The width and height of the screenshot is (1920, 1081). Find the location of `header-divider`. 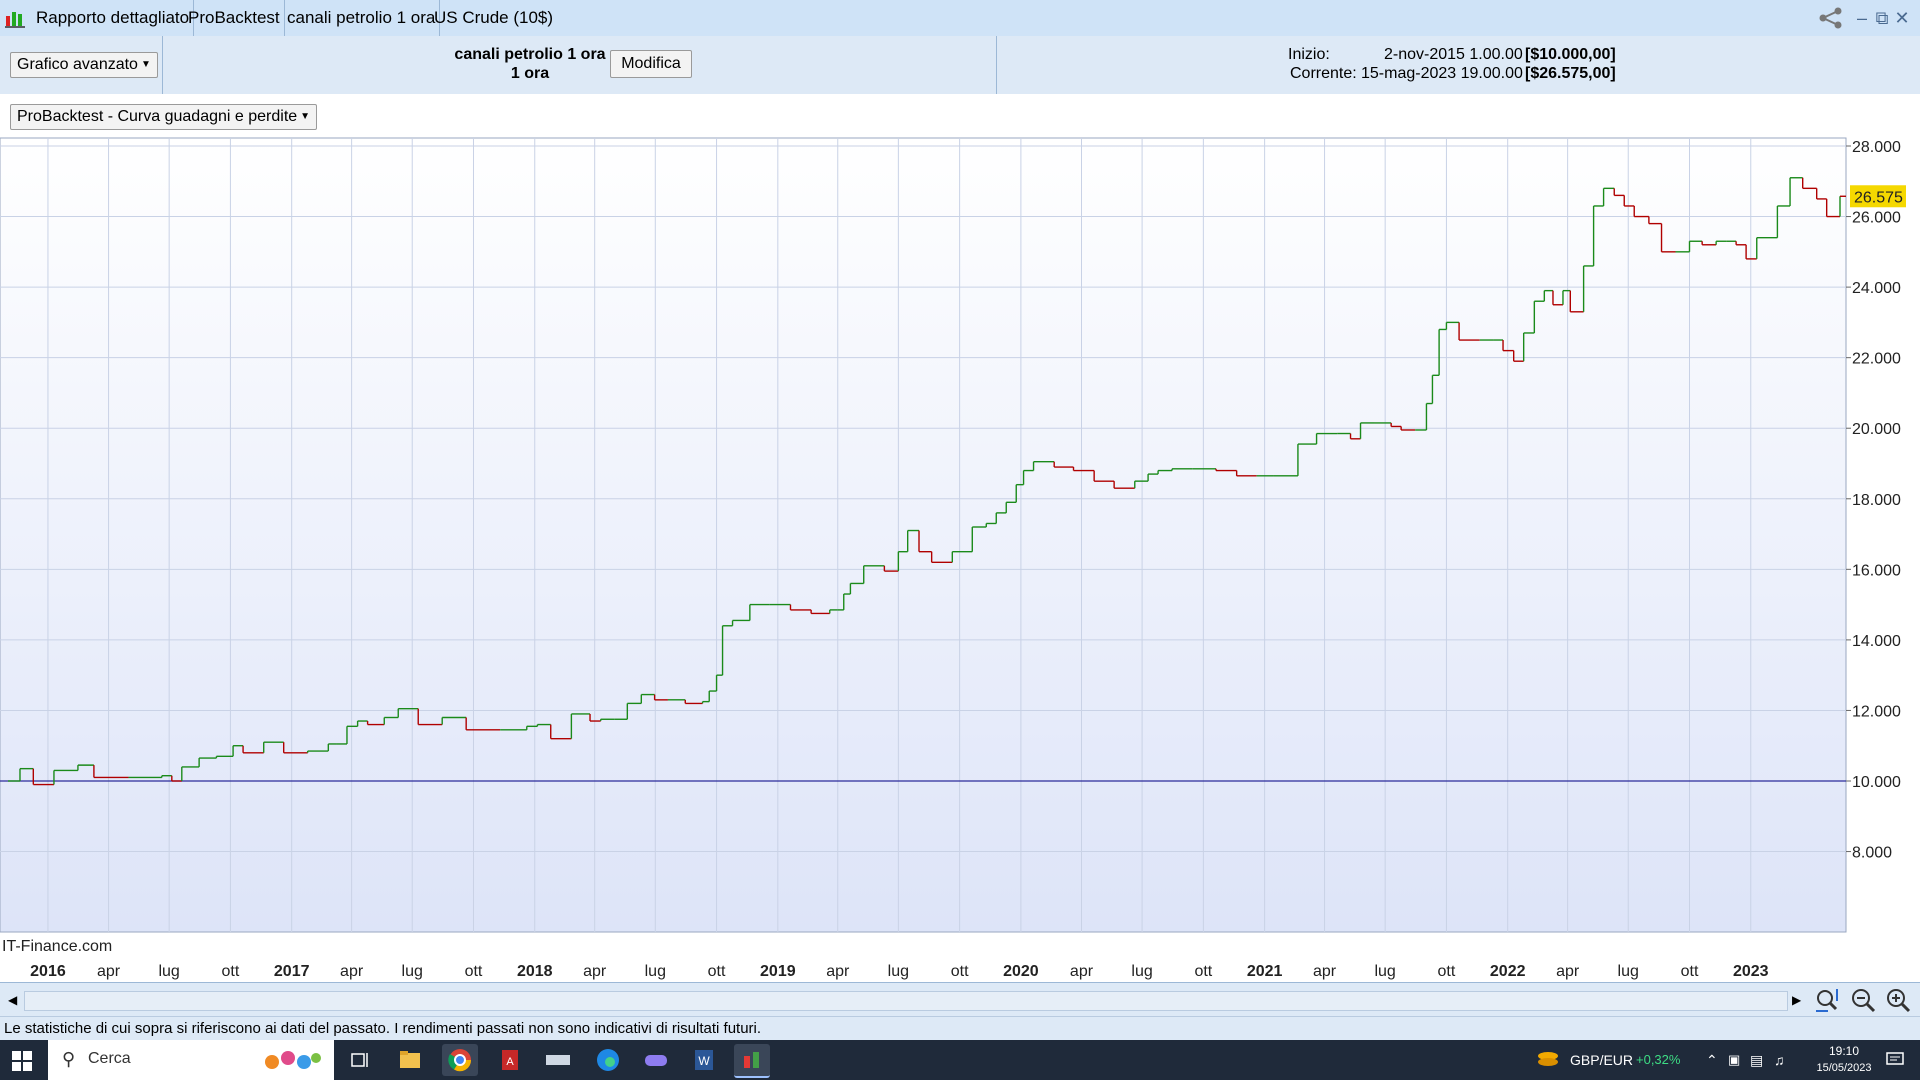

header-divider is located at coordinates (996, 65).